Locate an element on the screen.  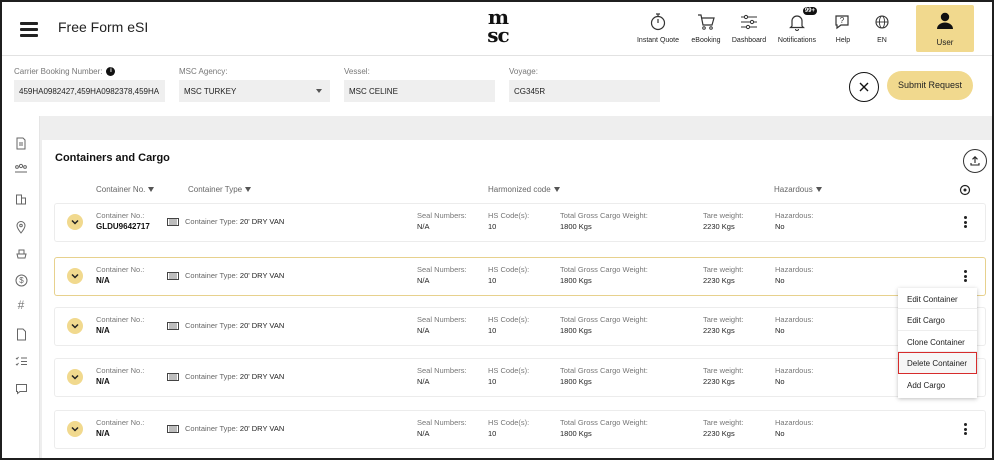
menu-item-add-cargo: Add Cargo is located at coordinates (937, 384).